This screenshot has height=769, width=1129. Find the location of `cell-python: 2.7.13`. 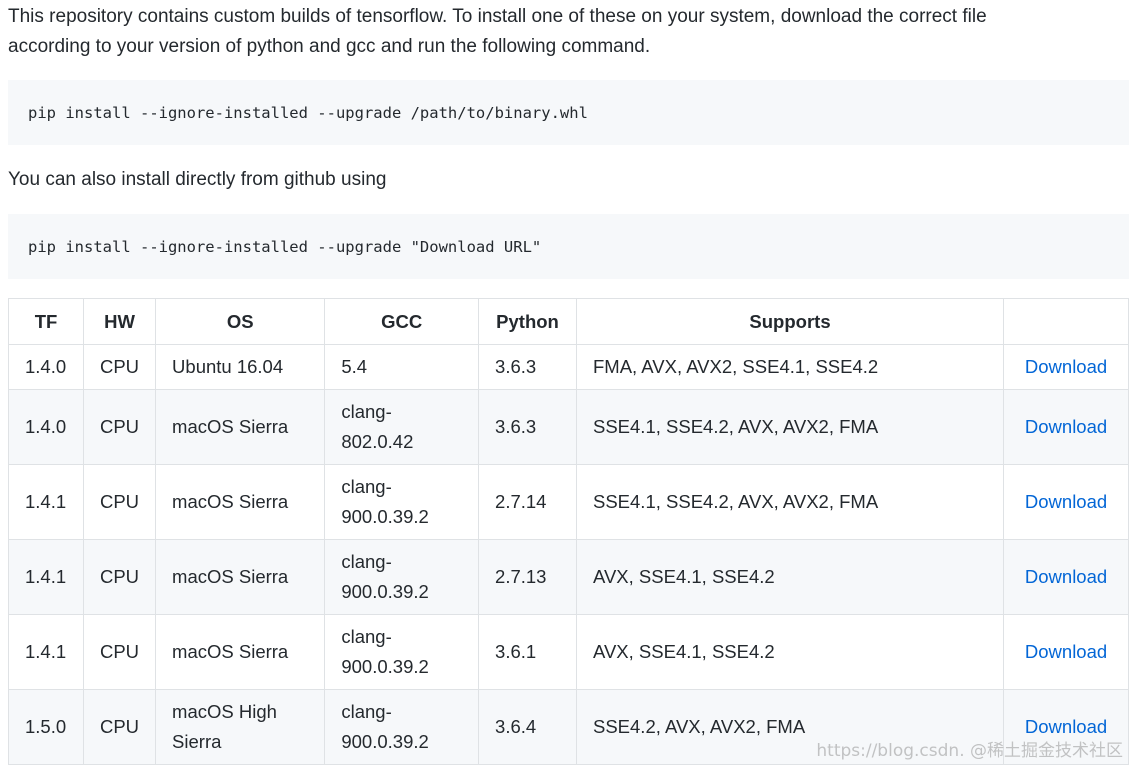

cell-python: 2.7.13 is located at coordinates (527, 577).